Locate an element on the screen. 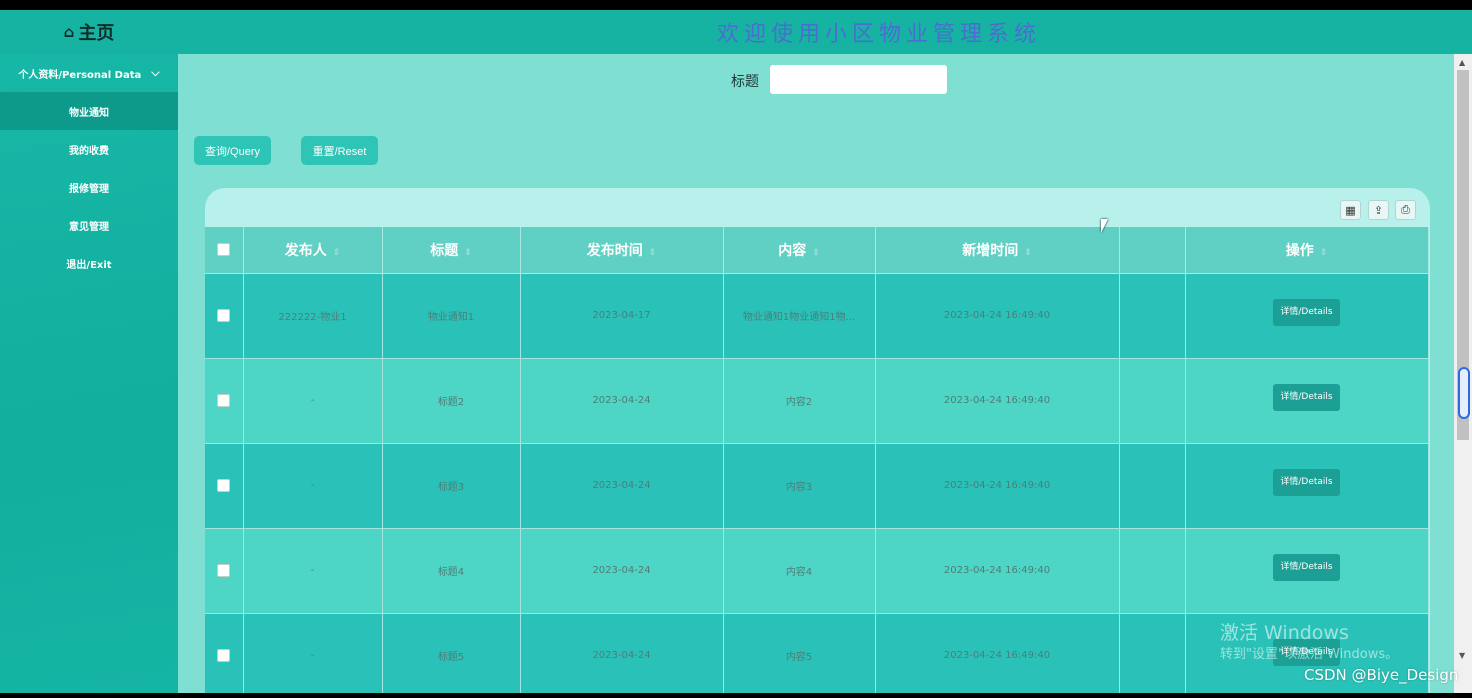 Image resolution: width=1472 pixels, height=698 pixels. cell-title: 标题5 is located at coordinates (451, 653).